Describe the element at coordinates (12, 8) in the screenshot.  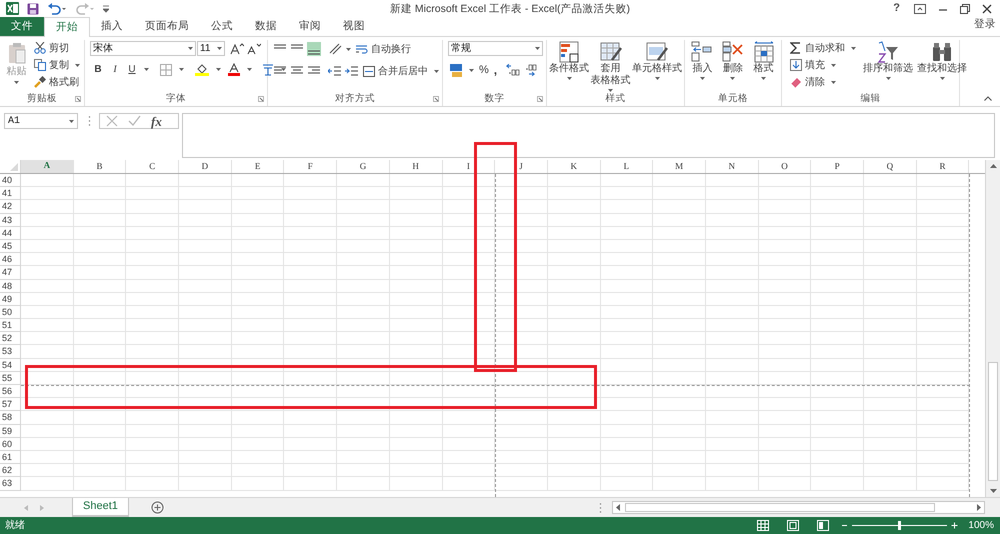
I see `excel-logo-icon` at that location.